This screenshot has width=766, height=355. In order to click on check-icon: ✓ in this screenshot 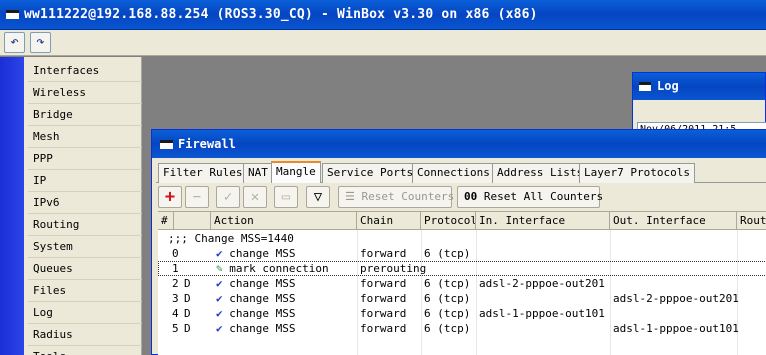, I will do `click(228, 197)`.